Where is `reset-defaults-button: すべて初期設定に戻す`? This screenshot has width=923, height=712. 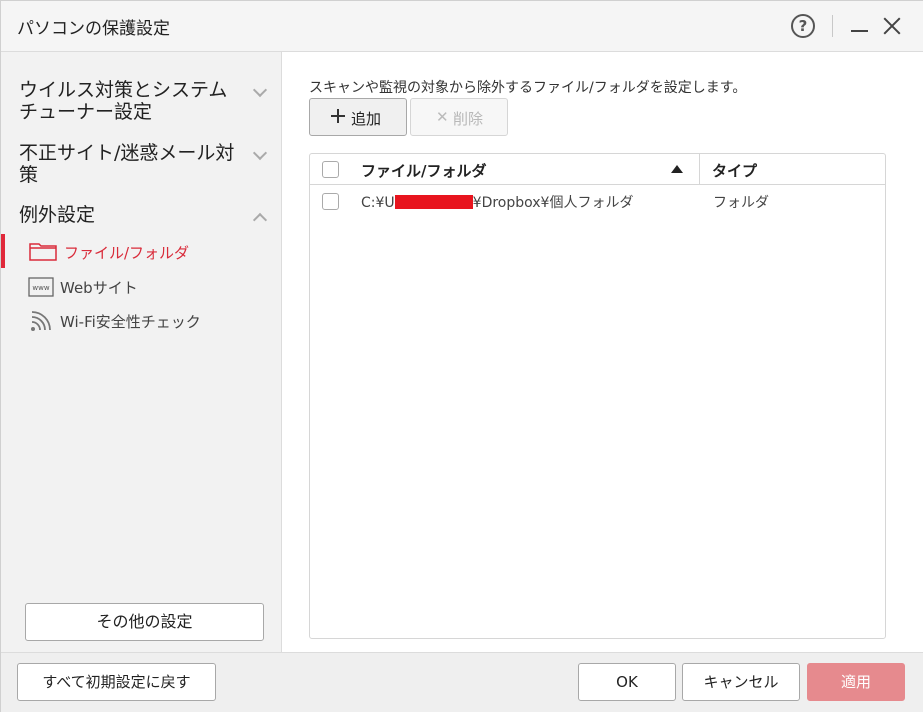
reset-defaults-button: すべて初期設定に戻す is located at coordinates (116, 682).